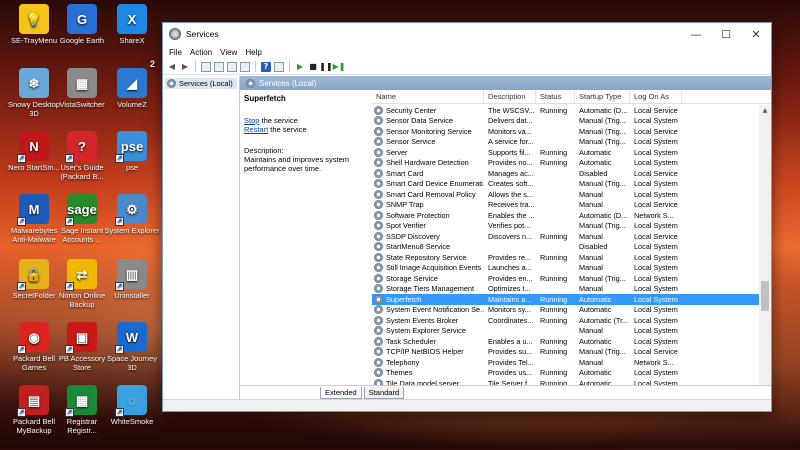 The width and height of the screenshot is (800, 450). I want to click on refresh-icon, so click(232, 66).